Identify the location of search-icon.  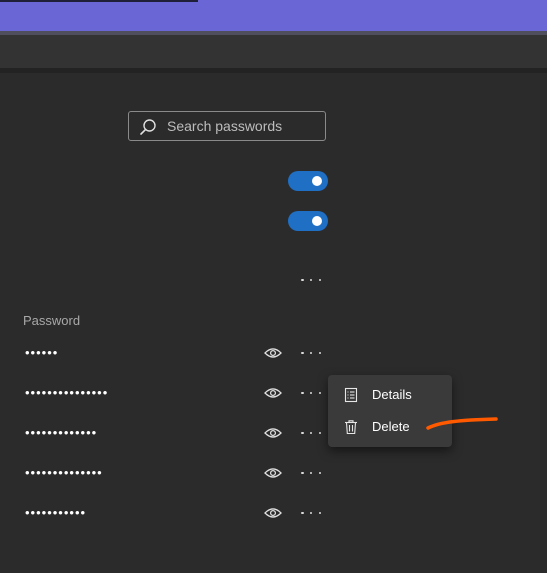
(148, 127).